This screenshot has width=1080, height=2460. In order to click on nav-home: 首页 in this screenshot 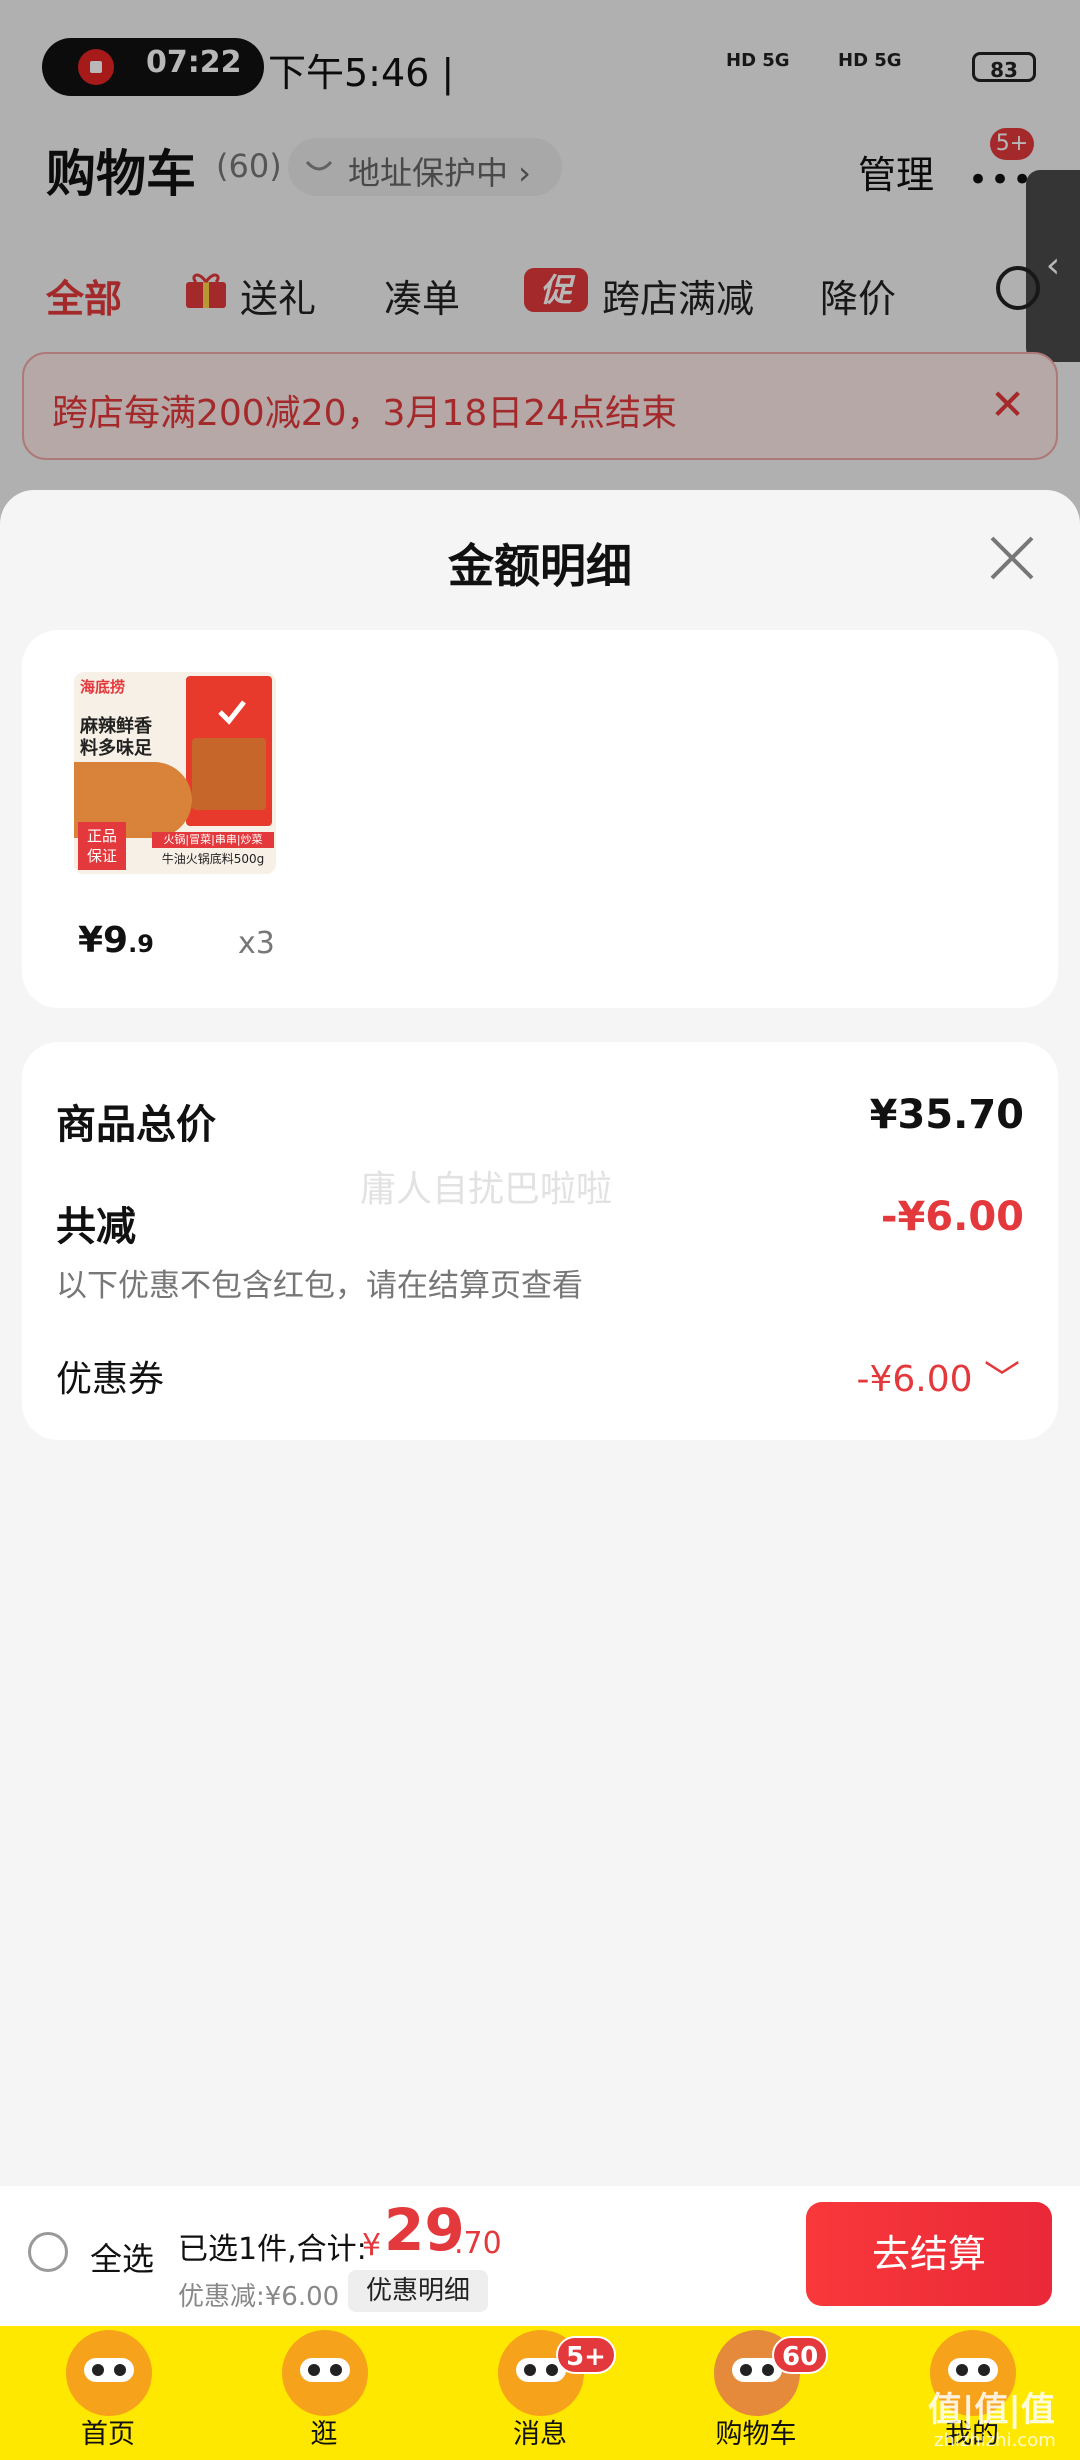, I will do `click(108, 2431)`.